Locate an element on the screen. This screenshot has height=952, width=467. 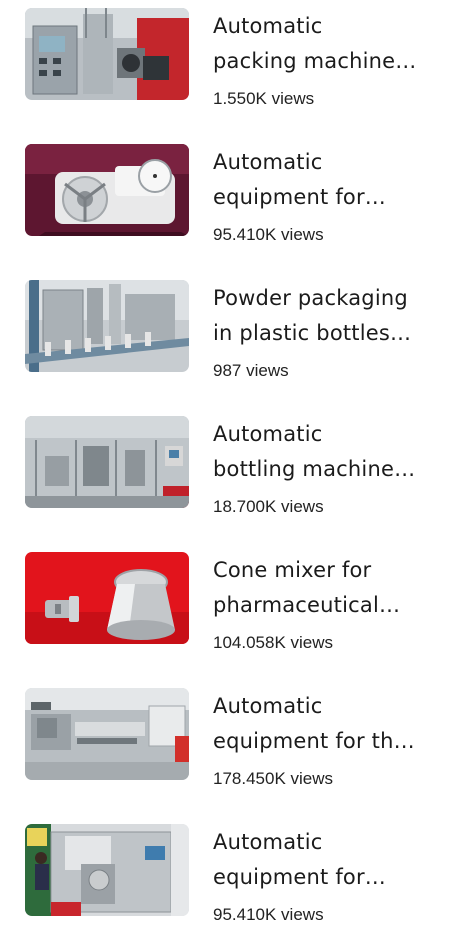
packing-machine-icon is located at coordinates (107, 54).